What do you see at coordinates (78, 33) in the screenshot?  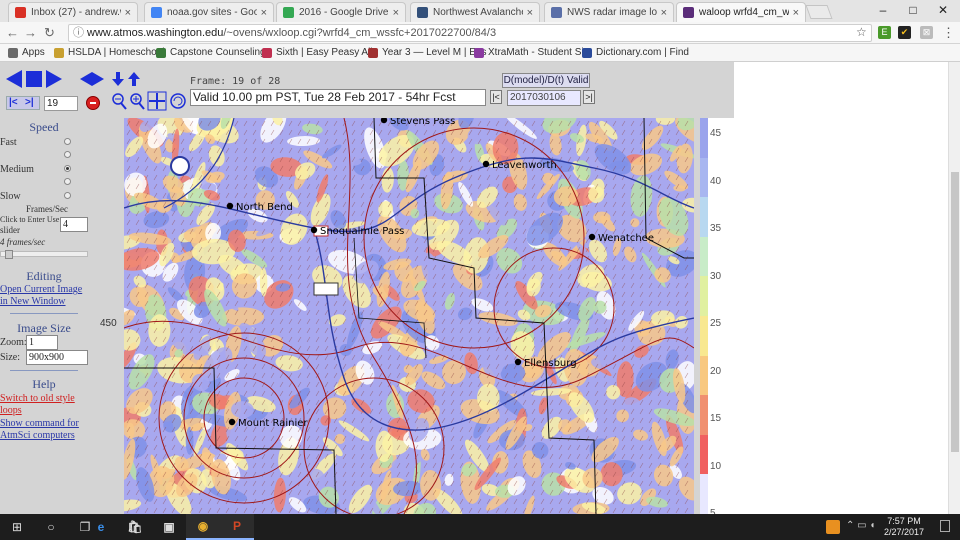 I see `info-icon: ⓘ` at bounding box center [78, 33].